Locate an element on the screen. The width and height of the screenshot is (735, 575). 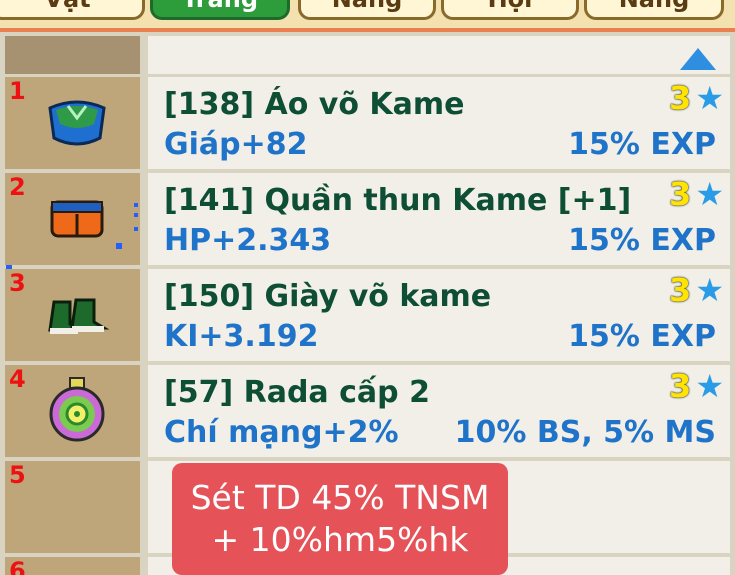
item-name: [141] Quần thun Kame [+1] is located at coordinates (398, 200).